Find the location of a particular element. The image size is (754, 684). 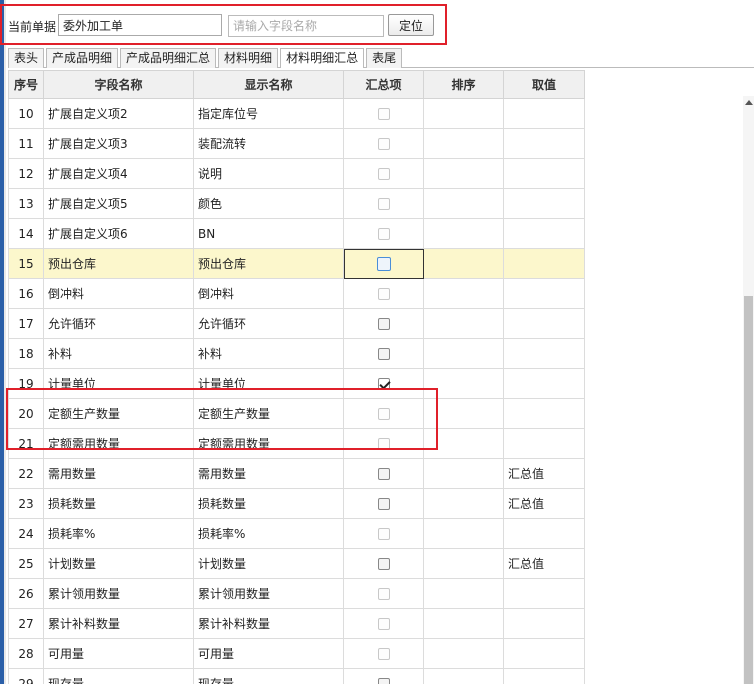

display-name-cell: 计划数量 is located at coordinates (268, 563).